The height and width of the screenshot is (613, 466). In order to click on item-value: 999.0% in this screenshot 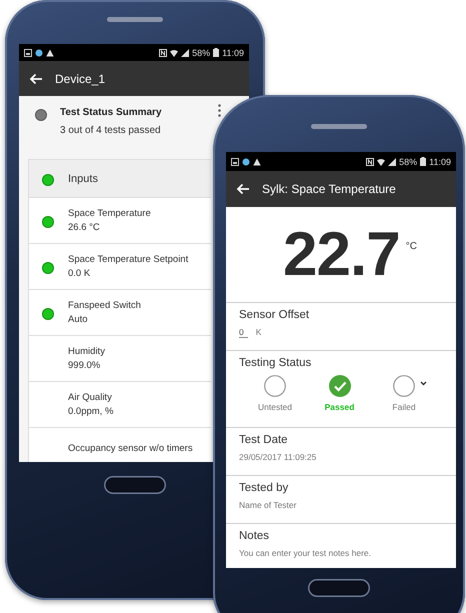, I will do `click(85, 365)`.